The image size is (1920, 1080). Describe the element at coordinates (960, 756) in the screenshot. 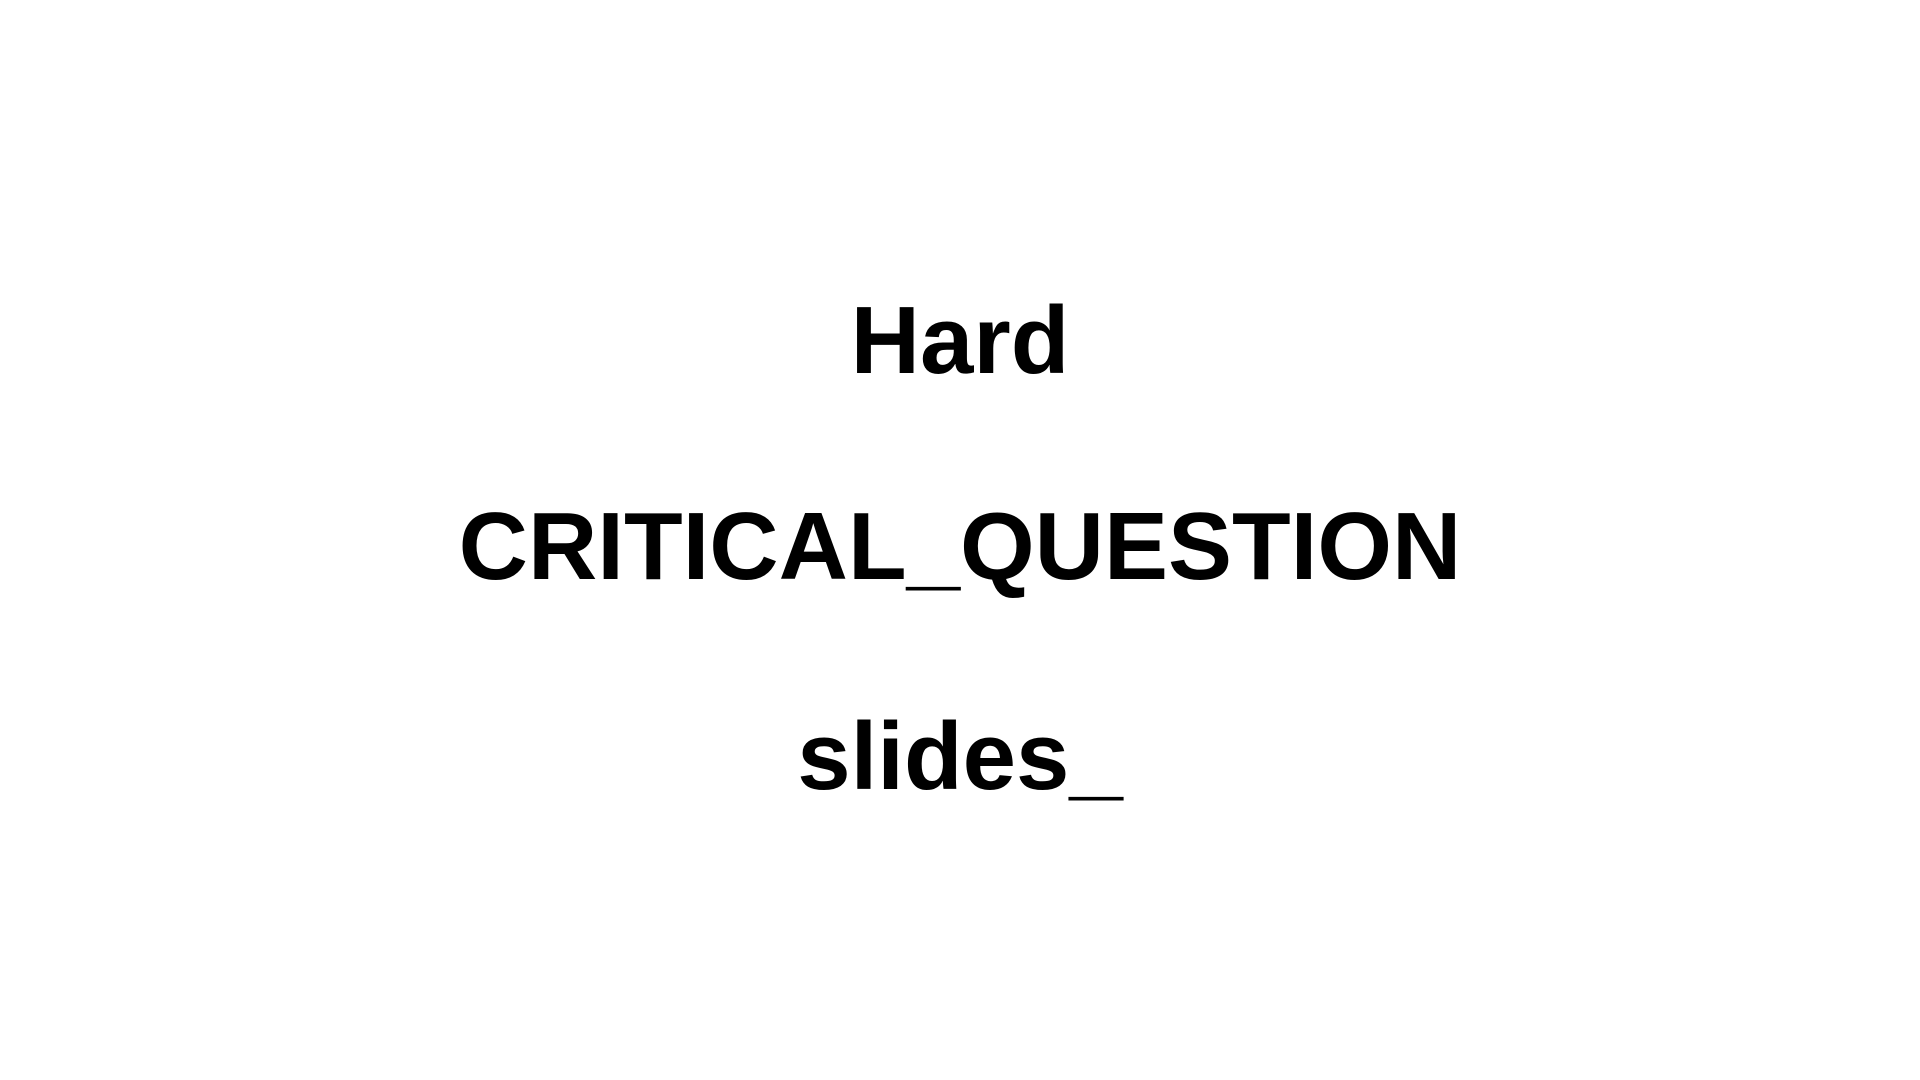

I see `slide-text-line-3: slides_` at that location.